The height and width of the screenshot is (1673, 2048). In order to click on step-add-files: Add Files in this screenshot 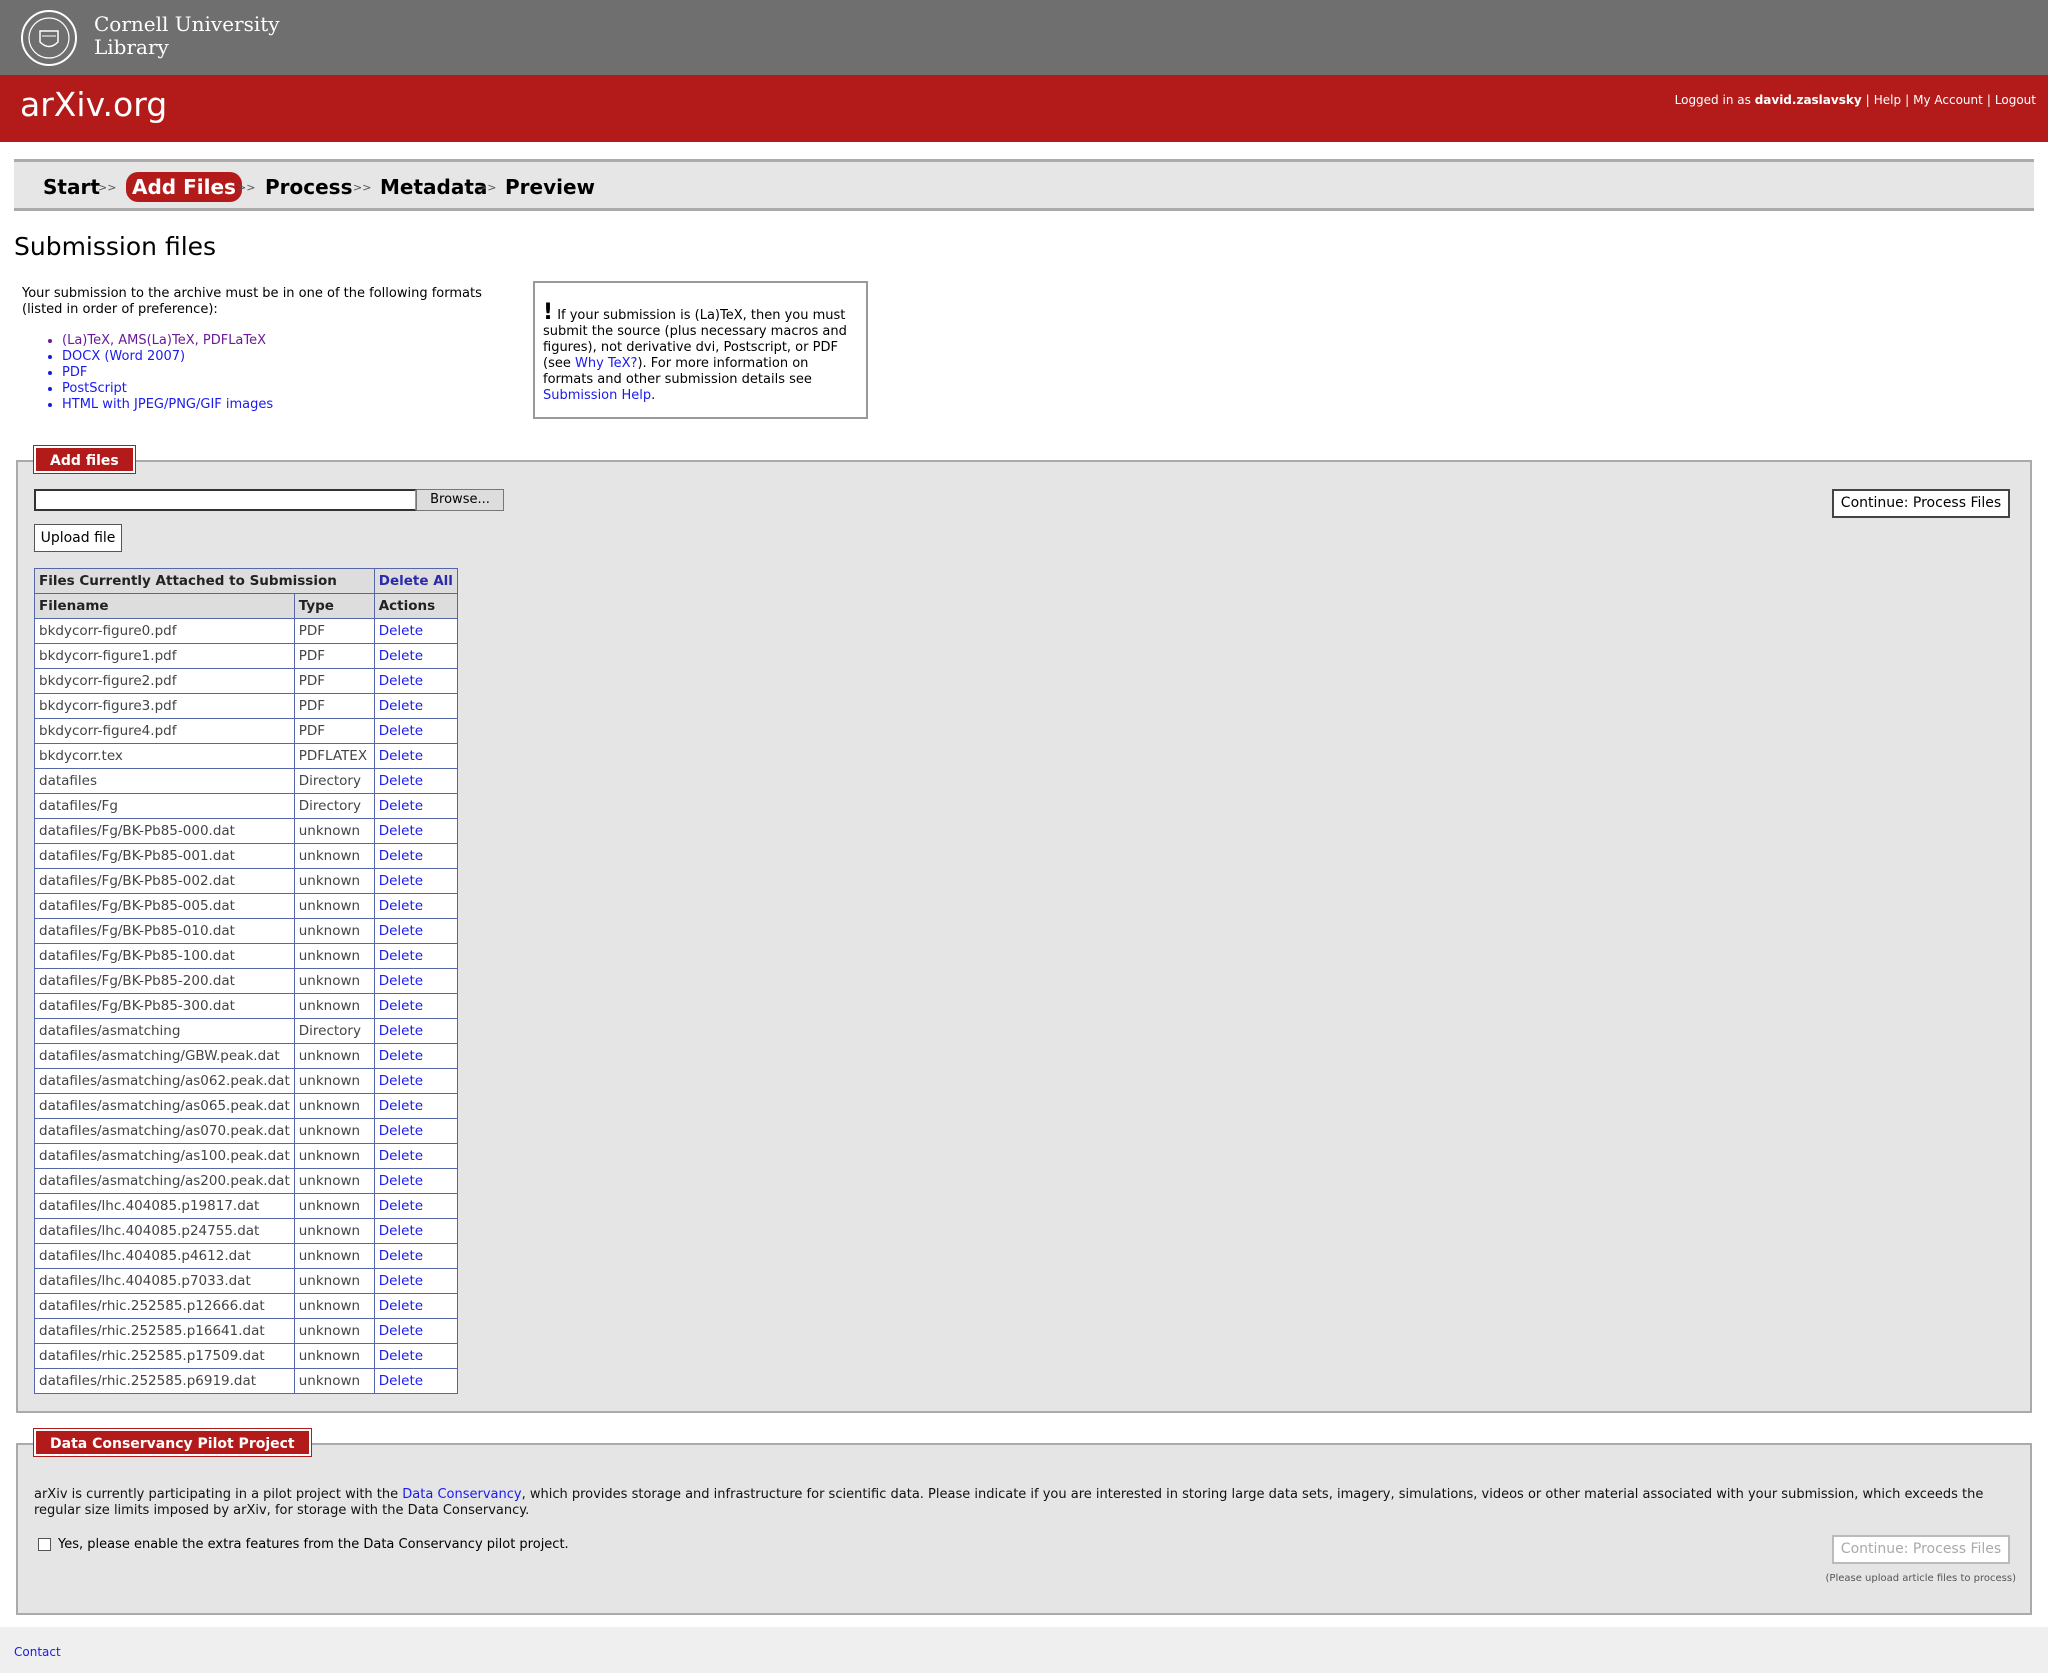, I will do `click(184, 187)`.